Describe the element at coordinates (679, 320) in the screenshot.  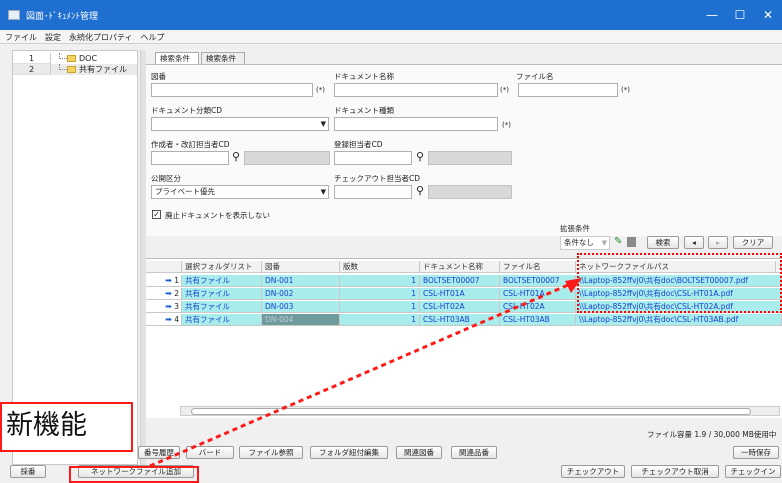
I see `cell-netpath: \\Laptop-852ffvj0\共有doc\CSL-HT03AB.pdf` at that location.